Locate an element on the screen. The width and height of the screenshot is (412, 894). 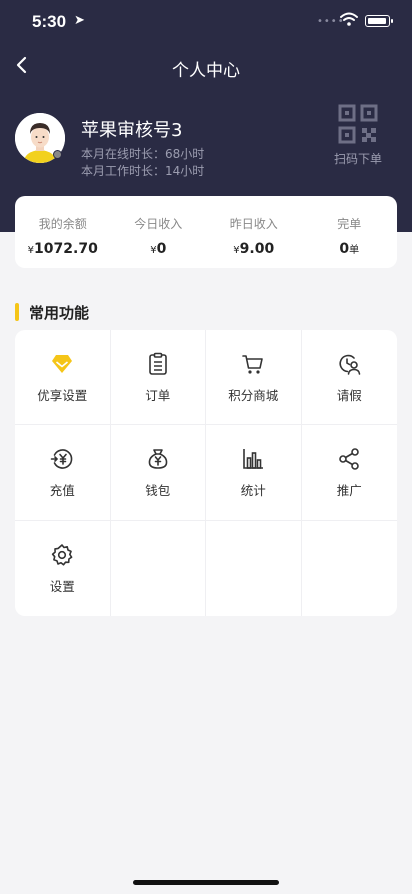
clipboard-icon is located at coordinates (157, 363).